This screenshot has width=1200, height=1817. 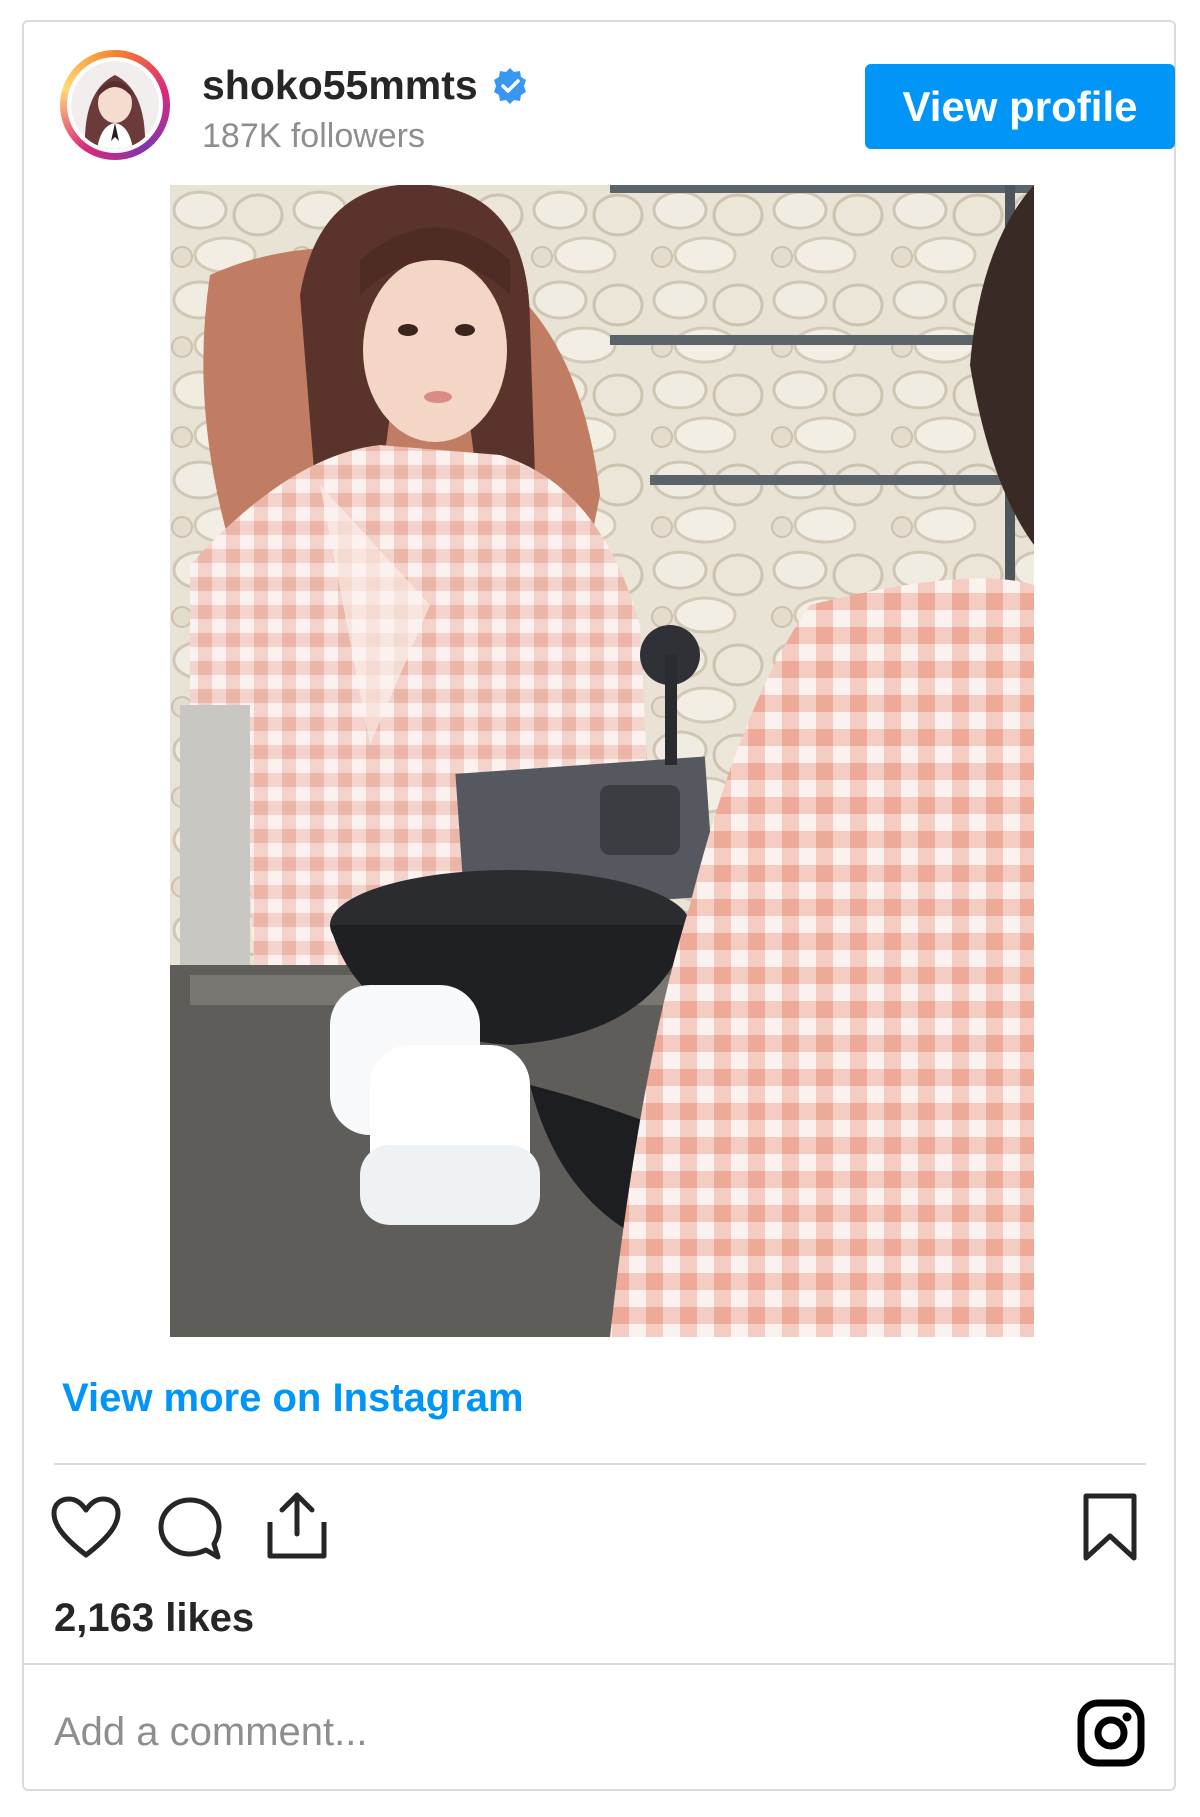 What do you see at coordinates (599, 104) in the screenshot?
I see `post-header: shoko55mmts 187K followers View profile` at bounding box center [599, 104].